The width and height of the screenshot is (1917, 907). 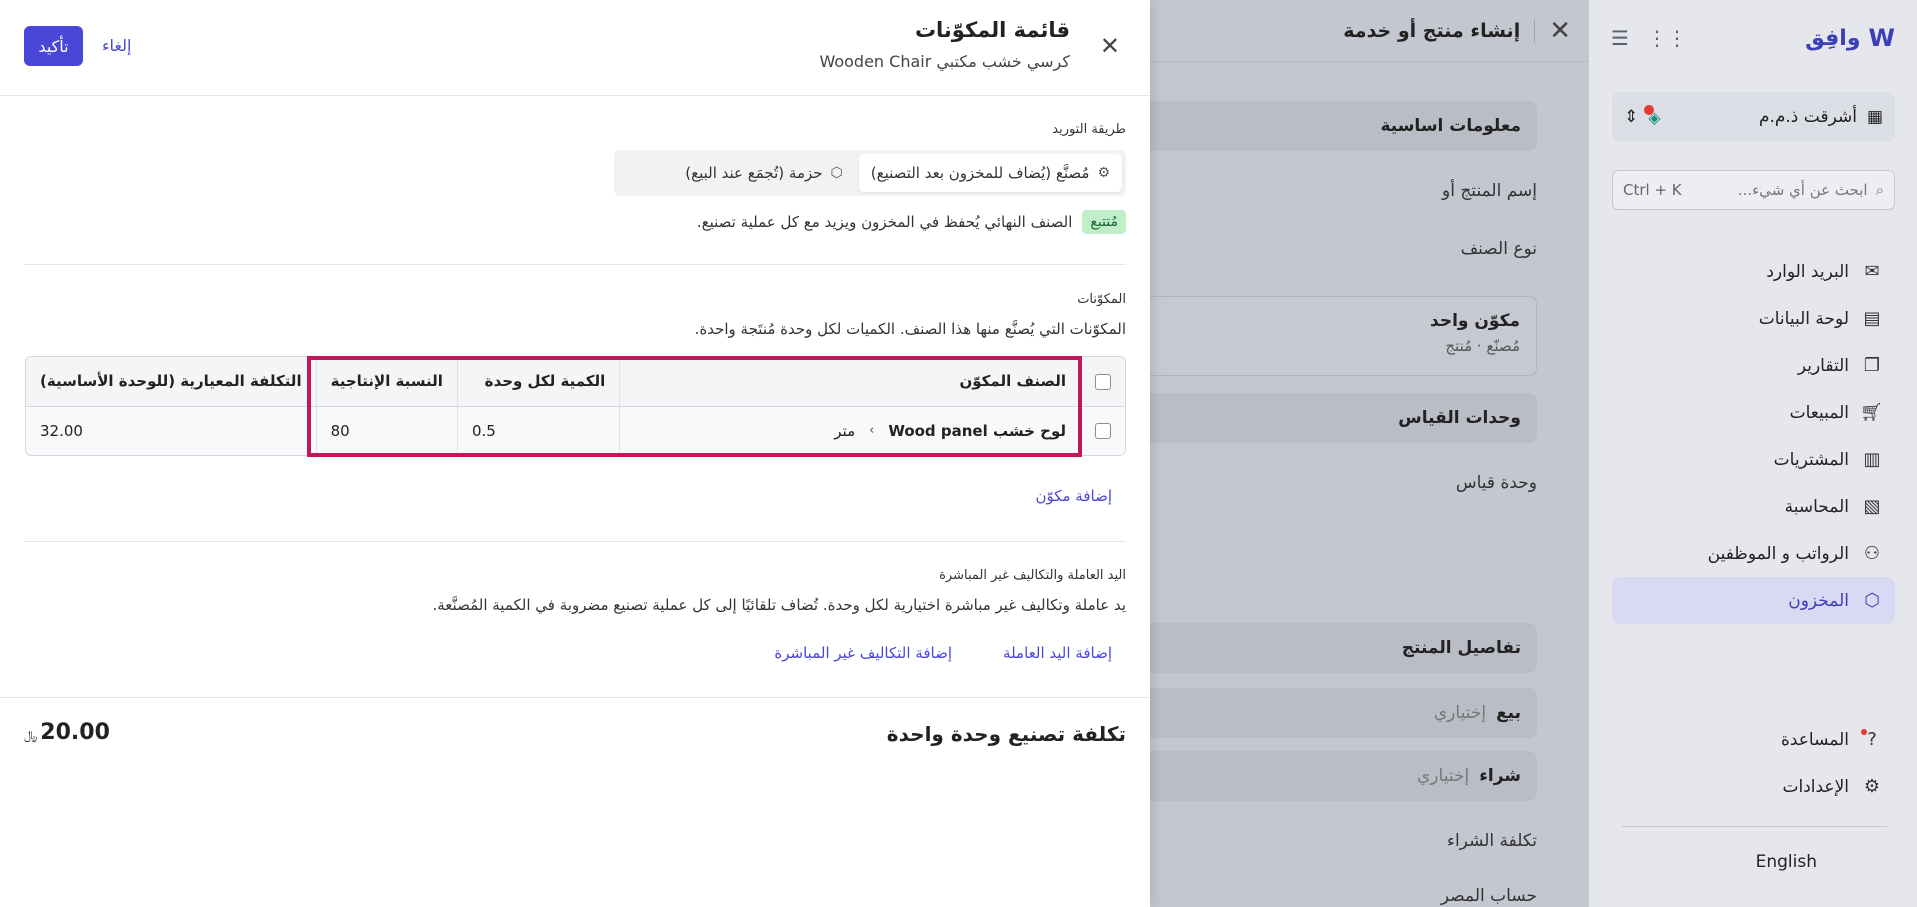 What do you see at coordinates (1337, 776) in the screenshot?
I see `buy-toggle-row: شراء إختياري` at bounding box center [1337, 776].